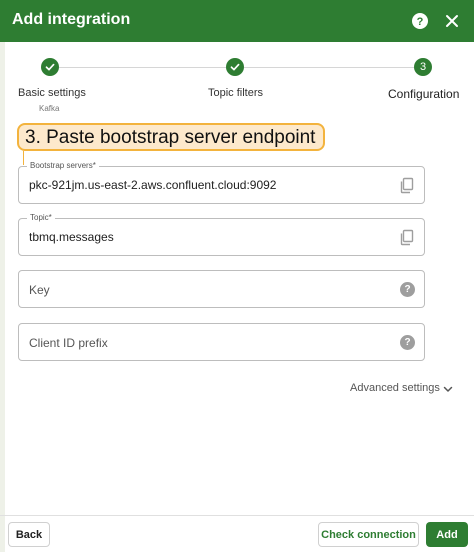 The image size is (474, 552). Describe the element at coordinates (221, 289) in the screenshot. I see `key-field: Key ?` at that location.